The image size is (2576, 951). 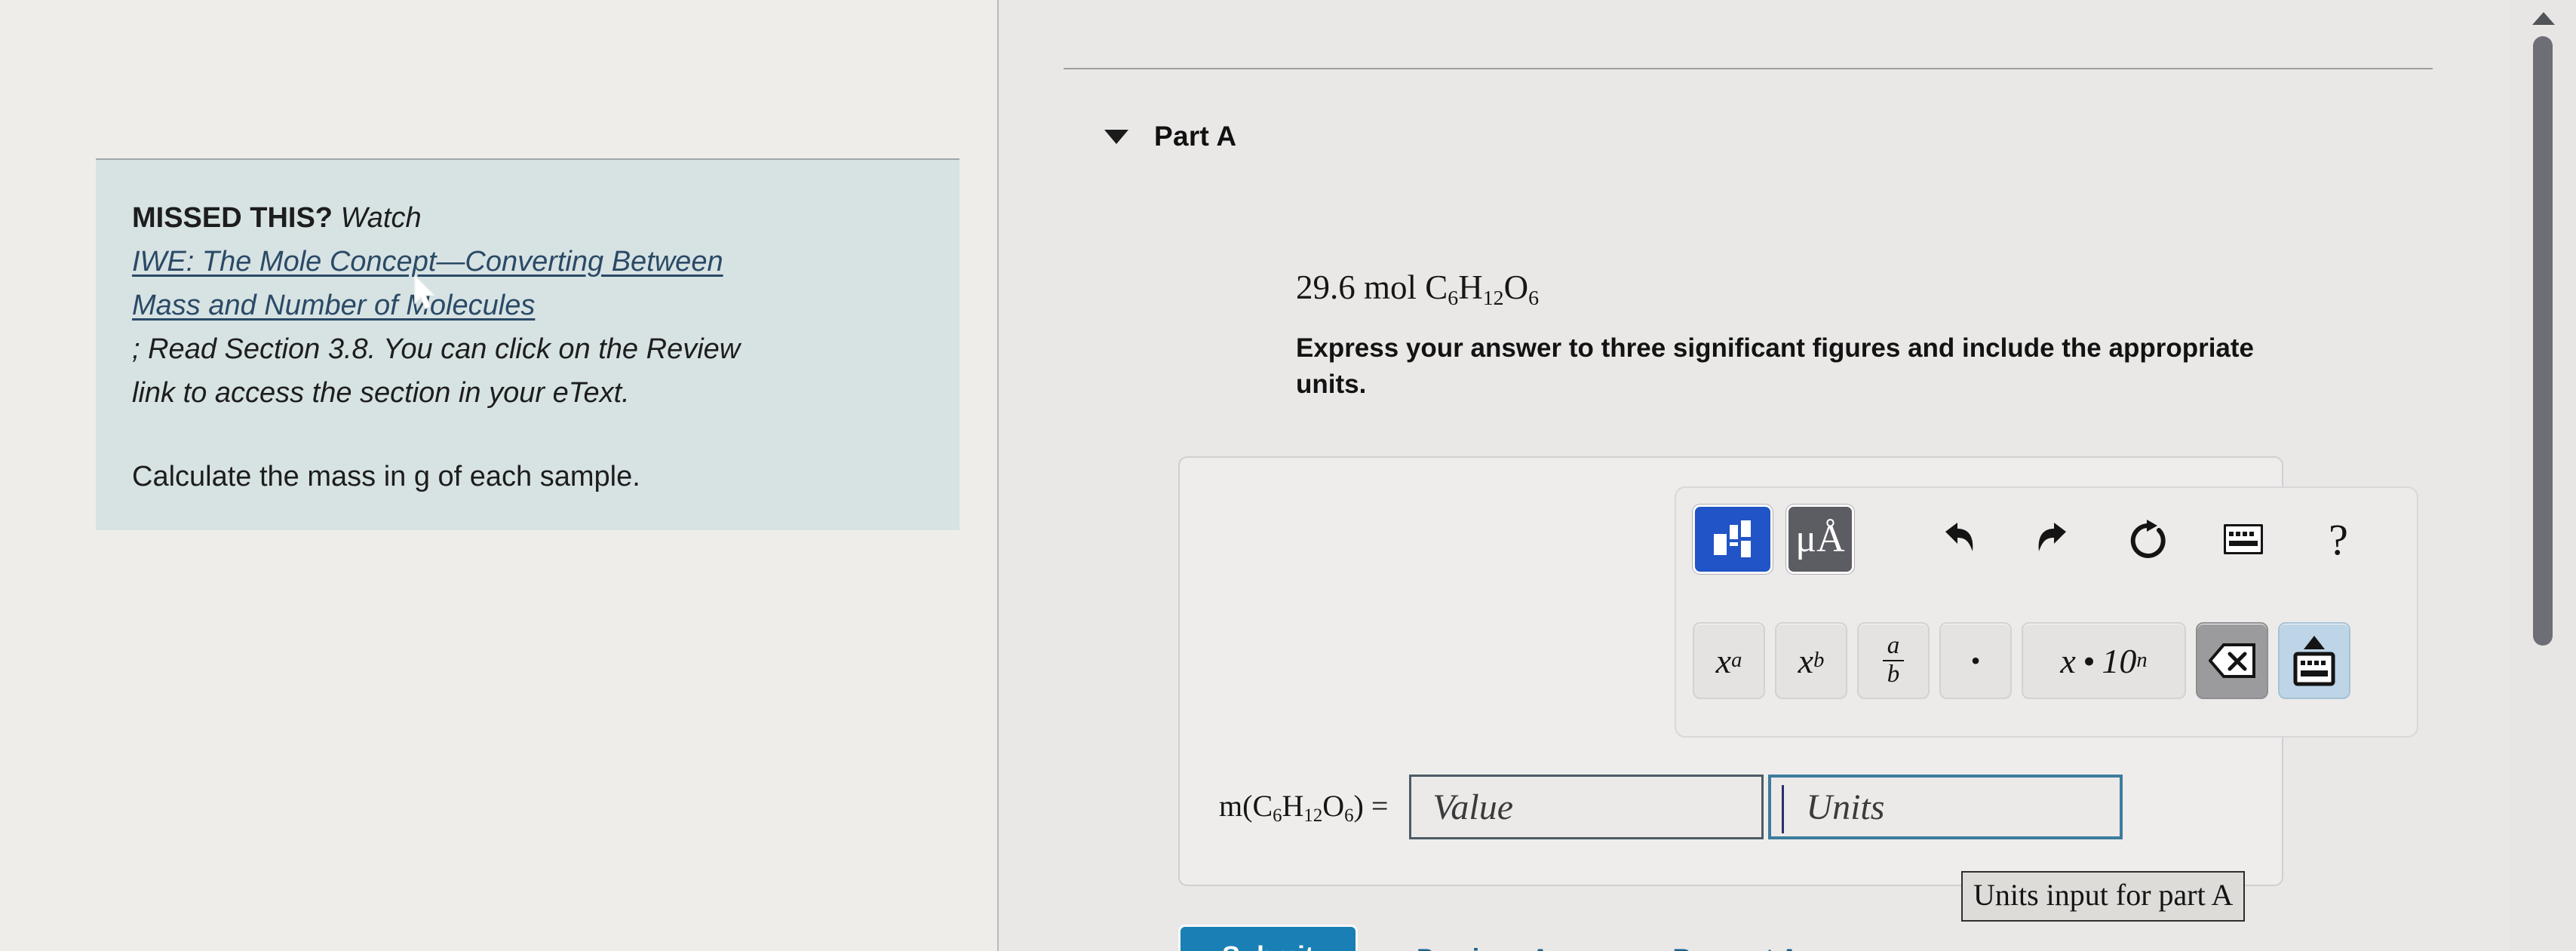 I want to click on keyboard-toggle-key, so click(x=2314, y=660).